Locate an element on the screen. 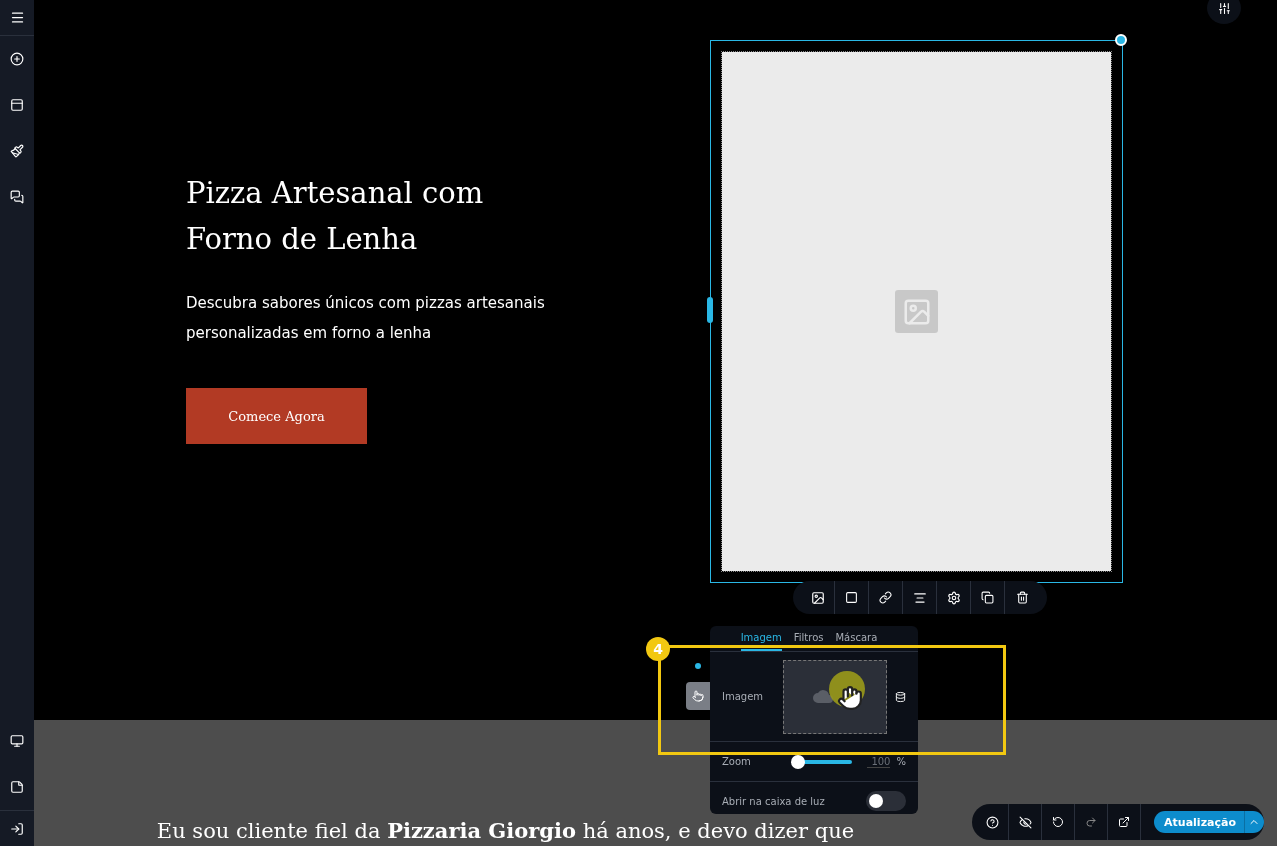 This screenshot has width=1277, height=846. upload-icon is located at coordinates (823, 696).